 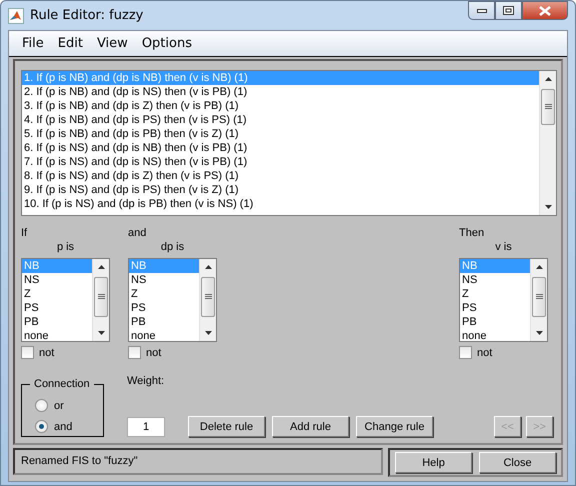 I want to click on window-title: Rule Editor: fuzzy, so click(x=87, y=15).